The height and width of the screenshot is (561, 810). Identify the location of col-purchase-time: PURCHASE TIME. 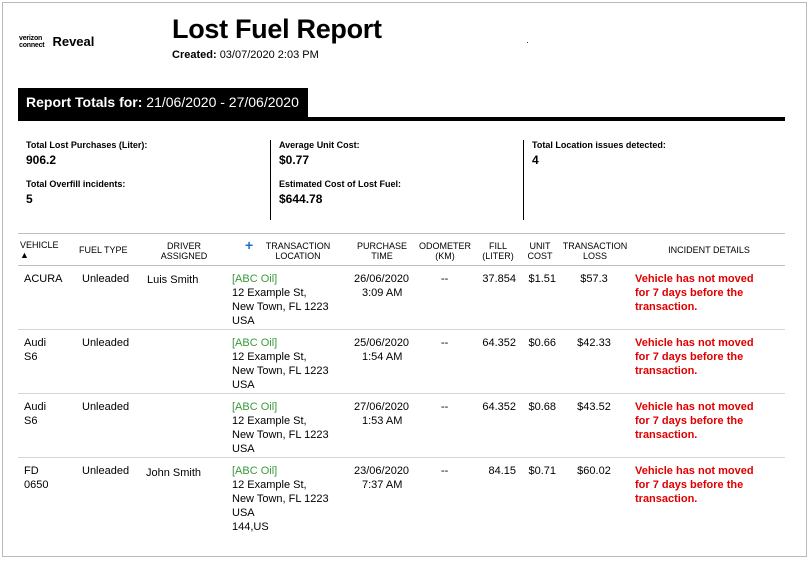
(382, 251).